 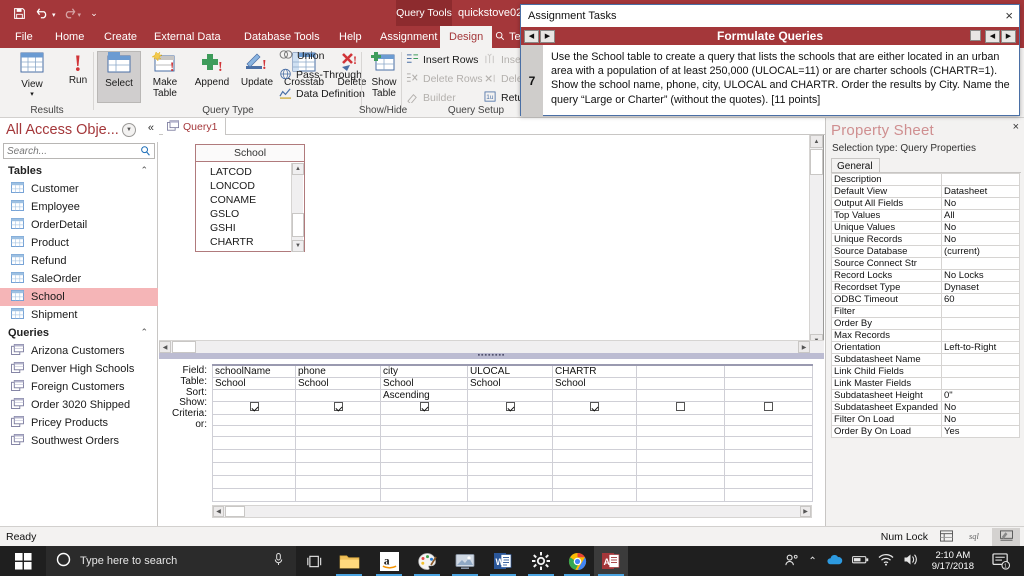 What do you see at coordinates (79, 387) in the screenshot?
I see `sidebar-item-foreign-customers: Foreign Customers` at bounding box center [79, 387].